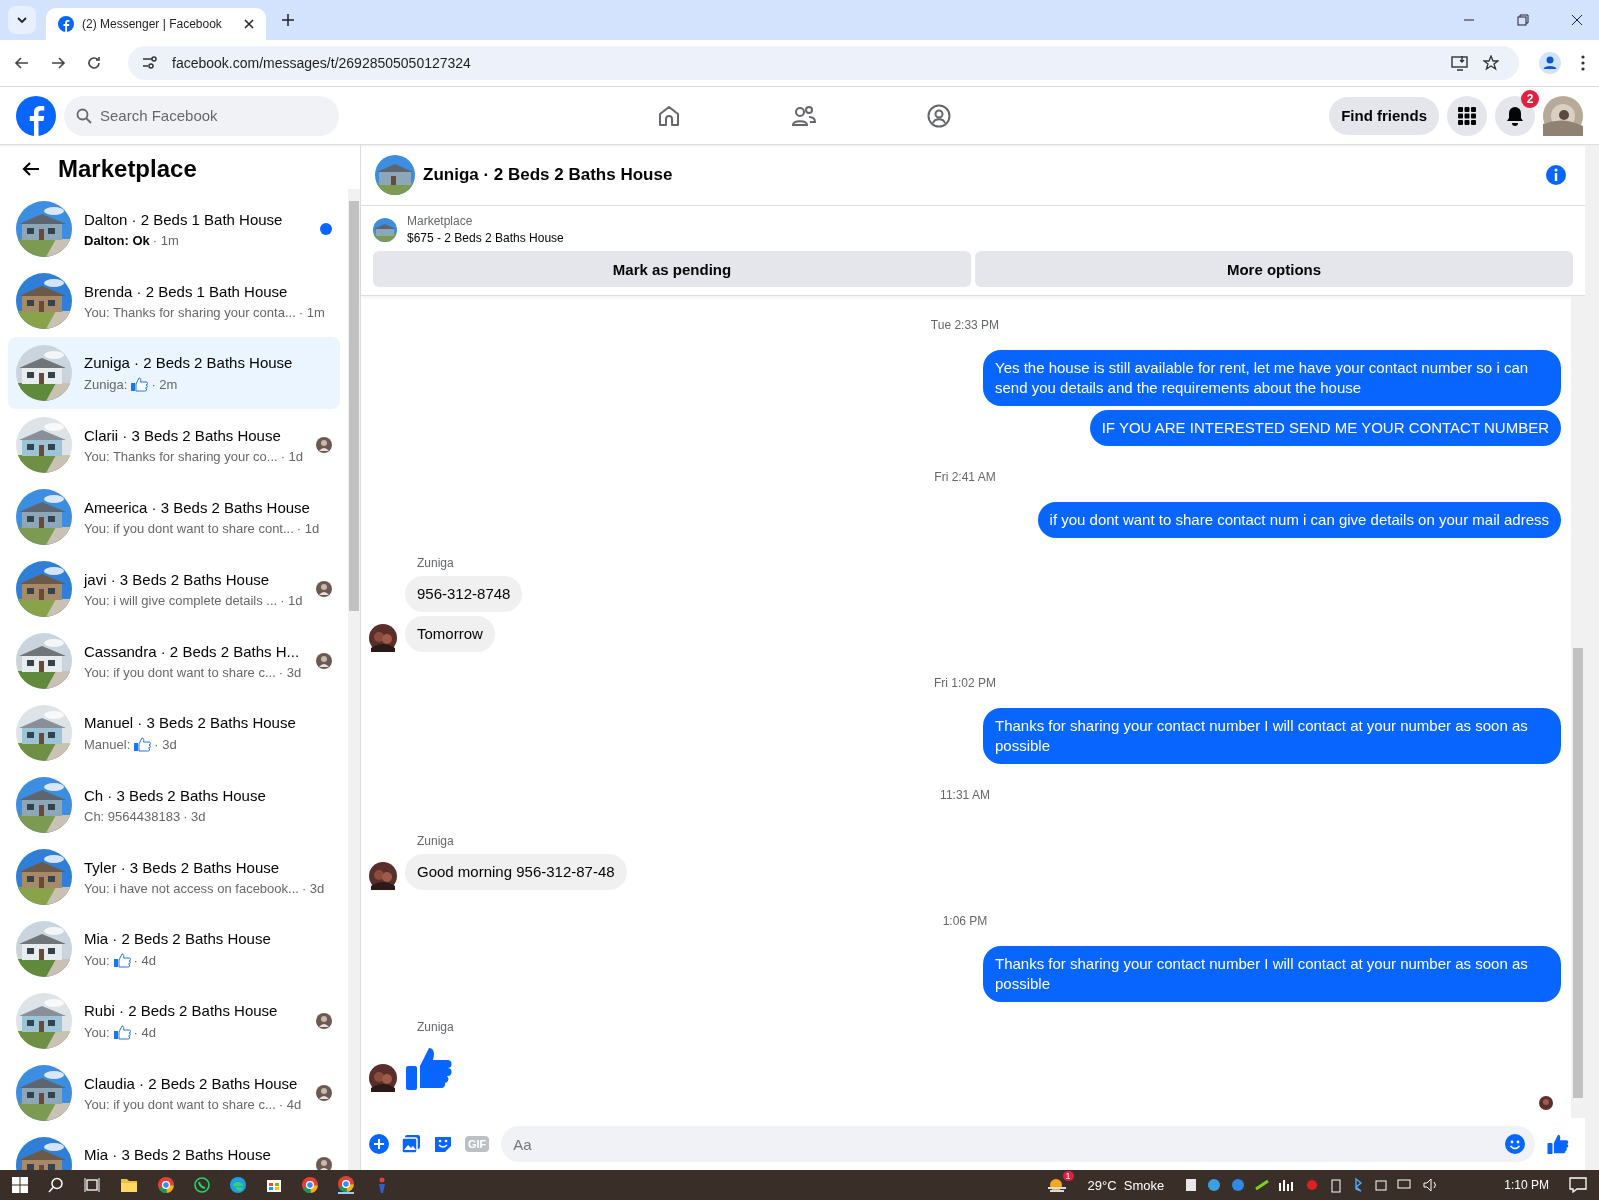 The height and width of the screenshot is (1200, 1599). What do you see at coordinates (1550, 63) in the screenshot?
I see `profile-icon` at bounding box center [1550, 63].